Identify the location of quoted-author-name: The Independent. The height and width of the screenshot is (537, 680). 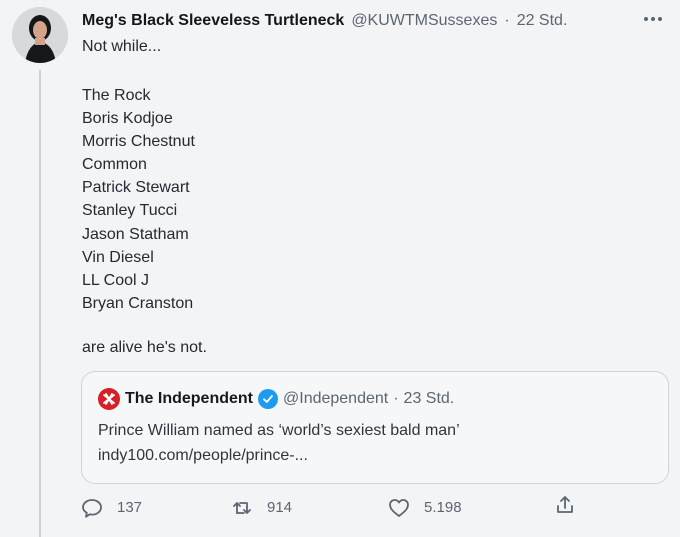
(189, 399).